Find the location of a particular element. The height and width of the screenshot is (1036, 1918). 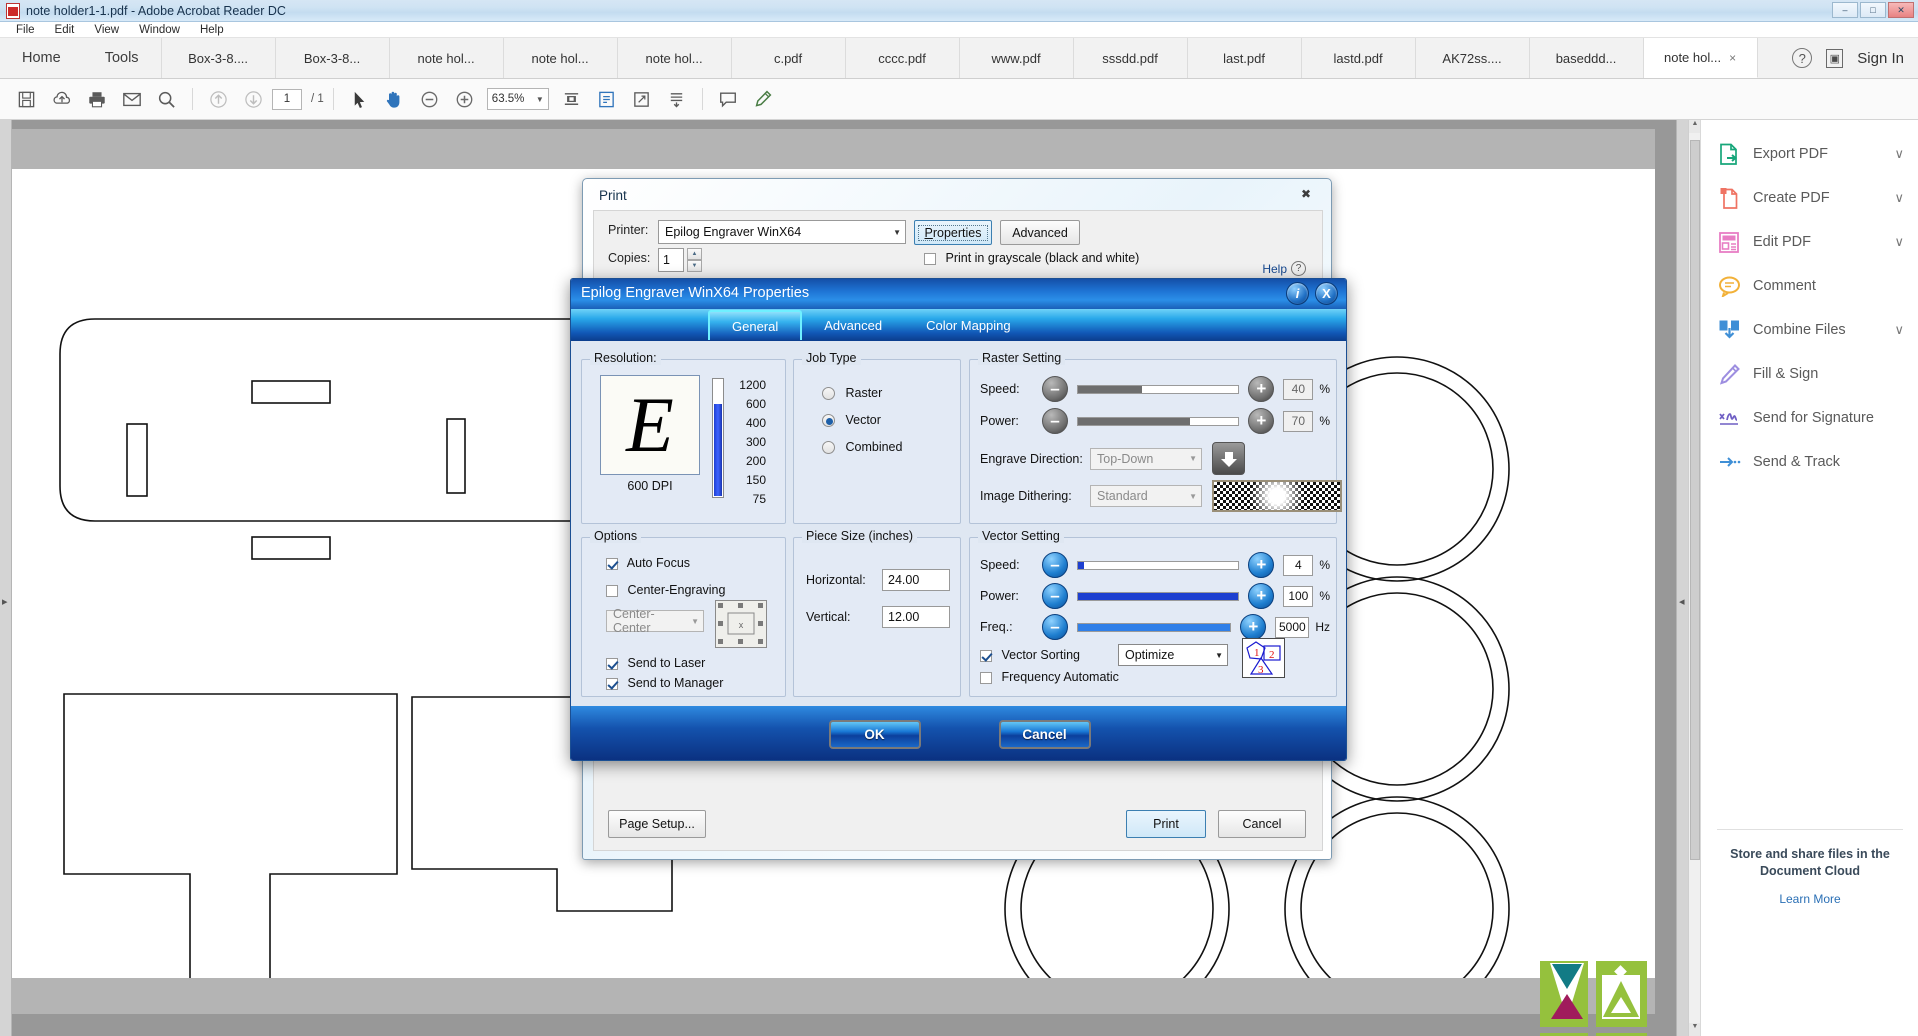

job-type-raster: Raster is located at coordinates (852, 393).